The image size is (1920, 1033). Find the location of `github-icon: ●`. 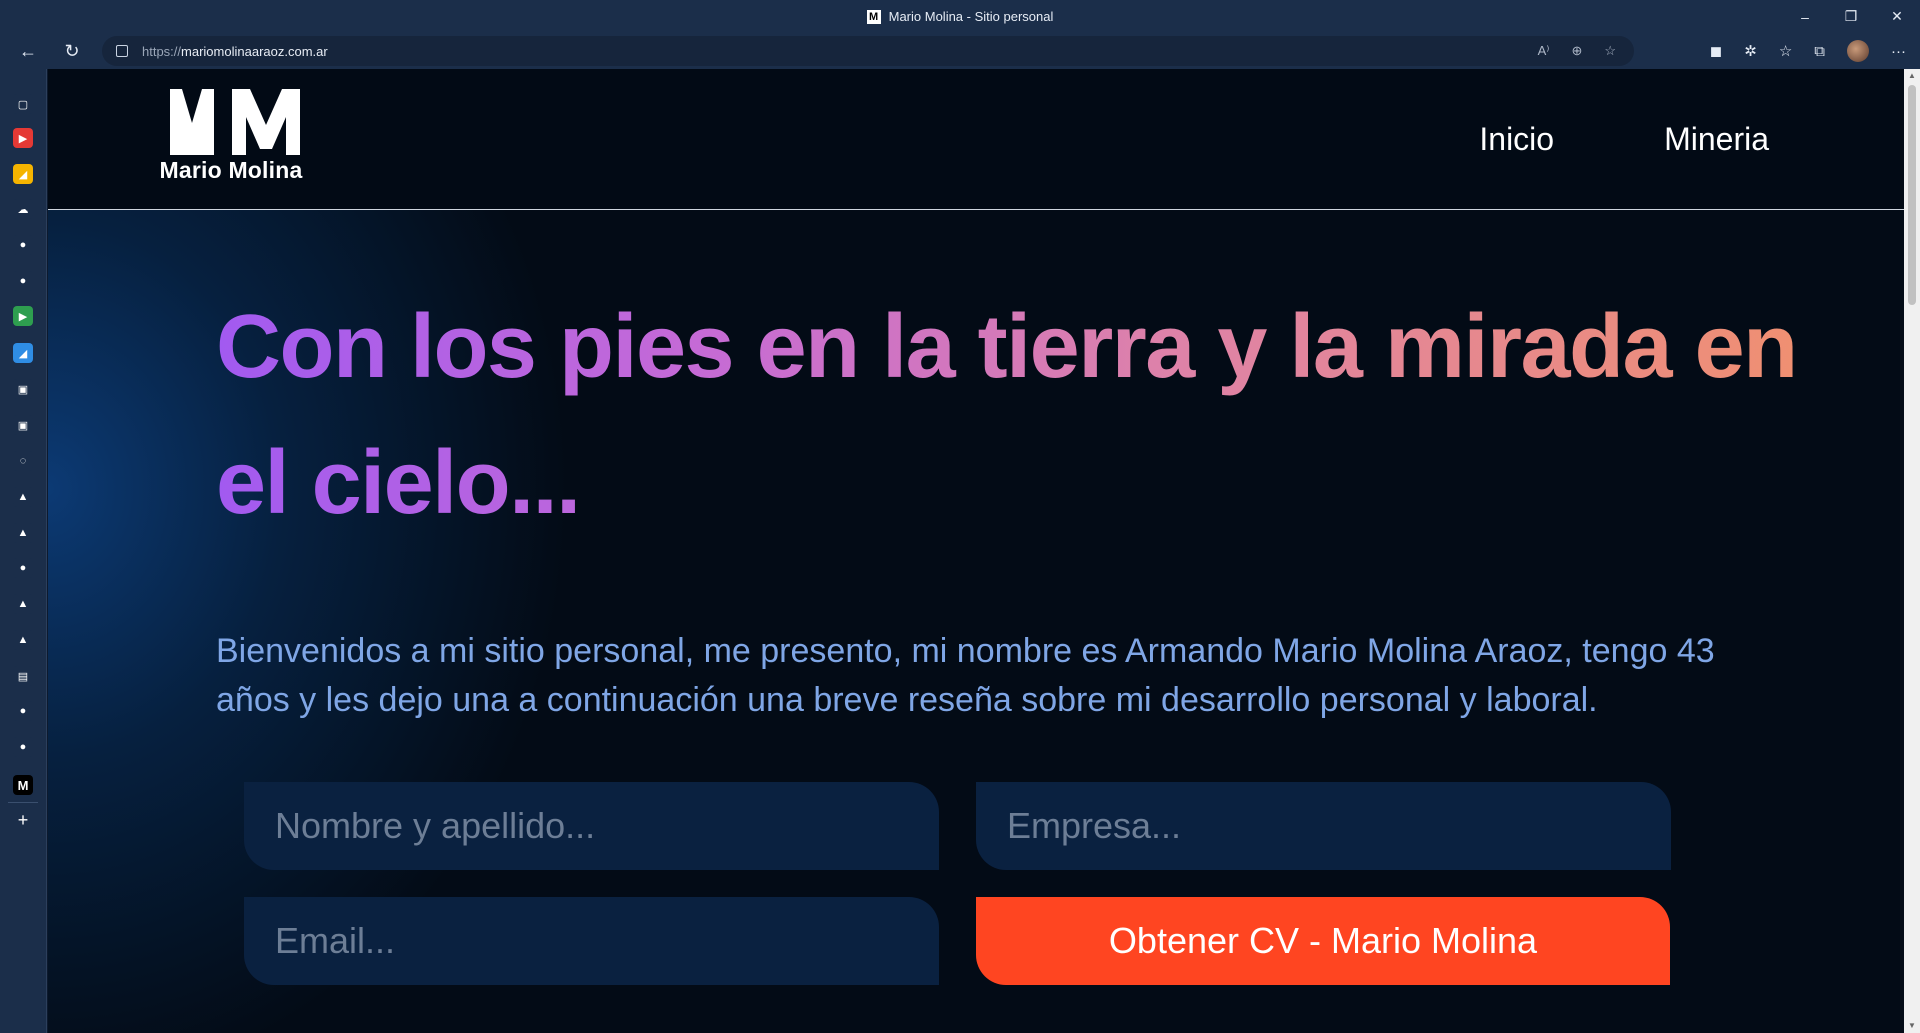

github-icon: ● is located at coordinates (23, 245).